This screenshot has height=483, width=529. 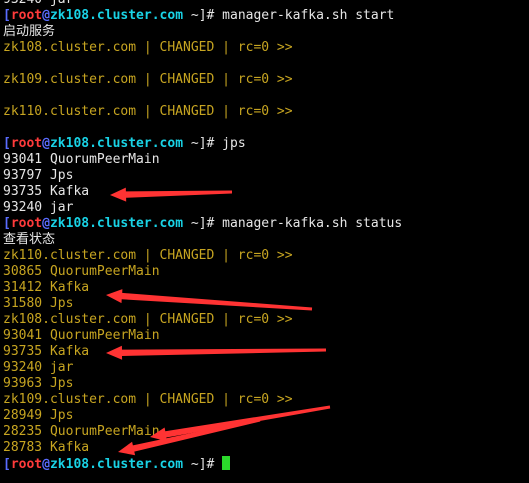 I want to click on ansible-output-line: 31580 Jps, so click(x=38, y=303).